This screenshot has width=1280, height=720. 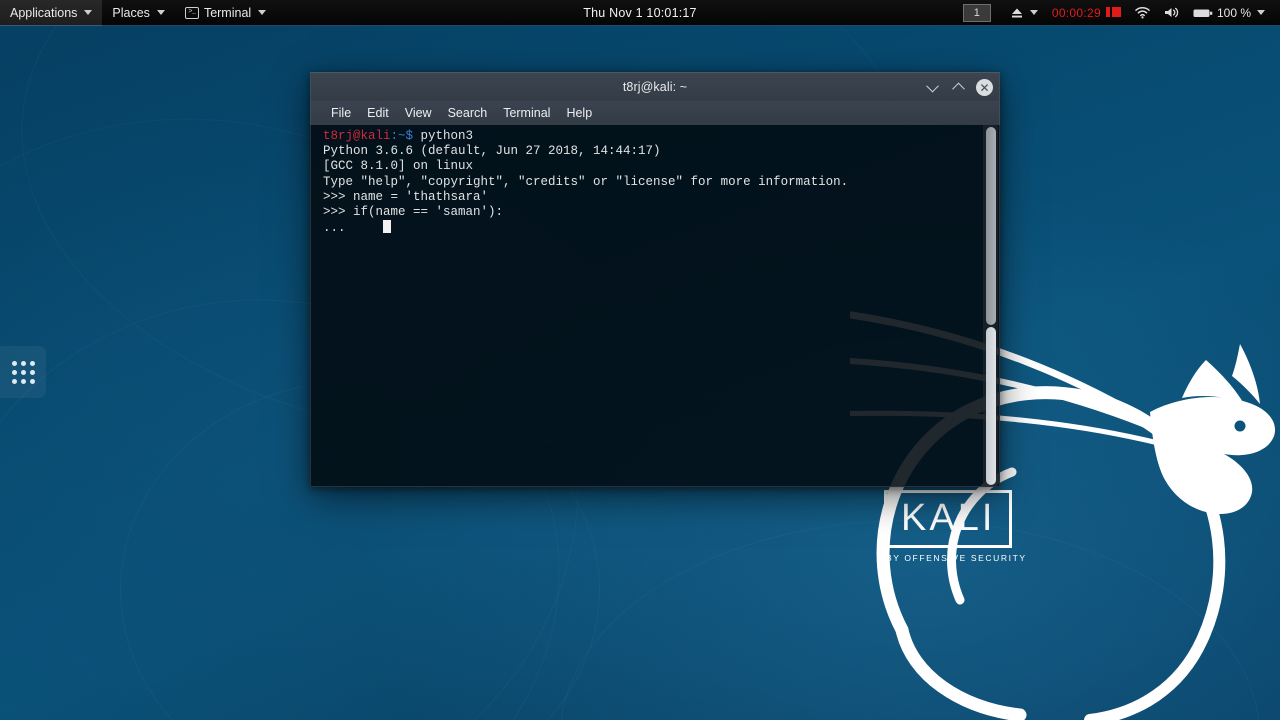 What do you see at coordinates (378, 113) in the screenshot?
I see `menu-edit: Edit` at bounding box center [378, 113].